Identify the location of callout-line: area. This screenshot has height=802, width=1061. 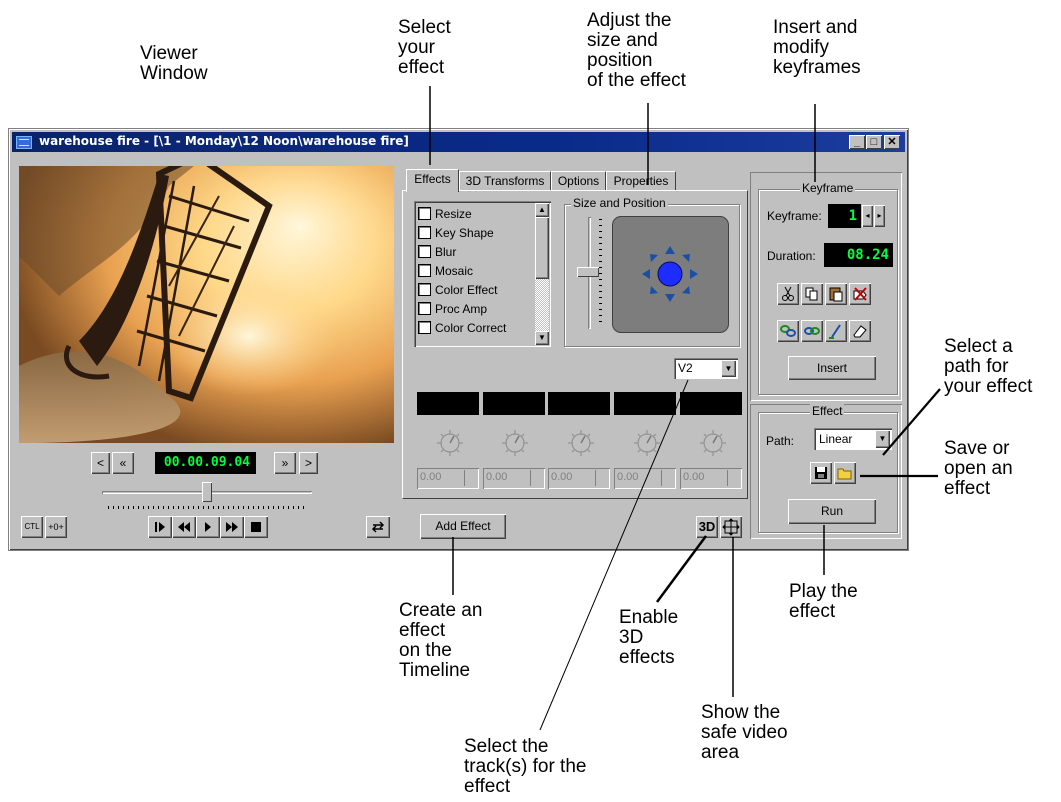
(720, 752).